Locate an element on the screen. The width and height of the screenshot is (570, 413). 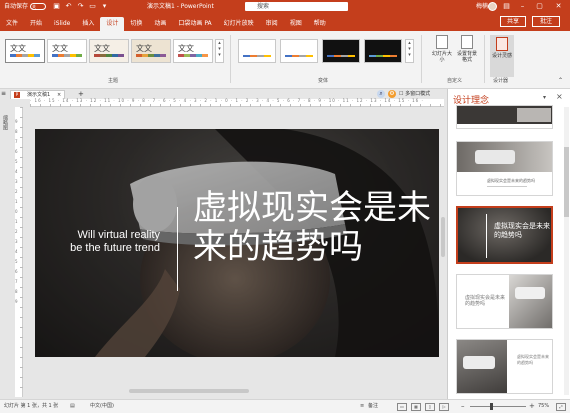
design-pane-scrollbar is located at coordinates (566, 251).